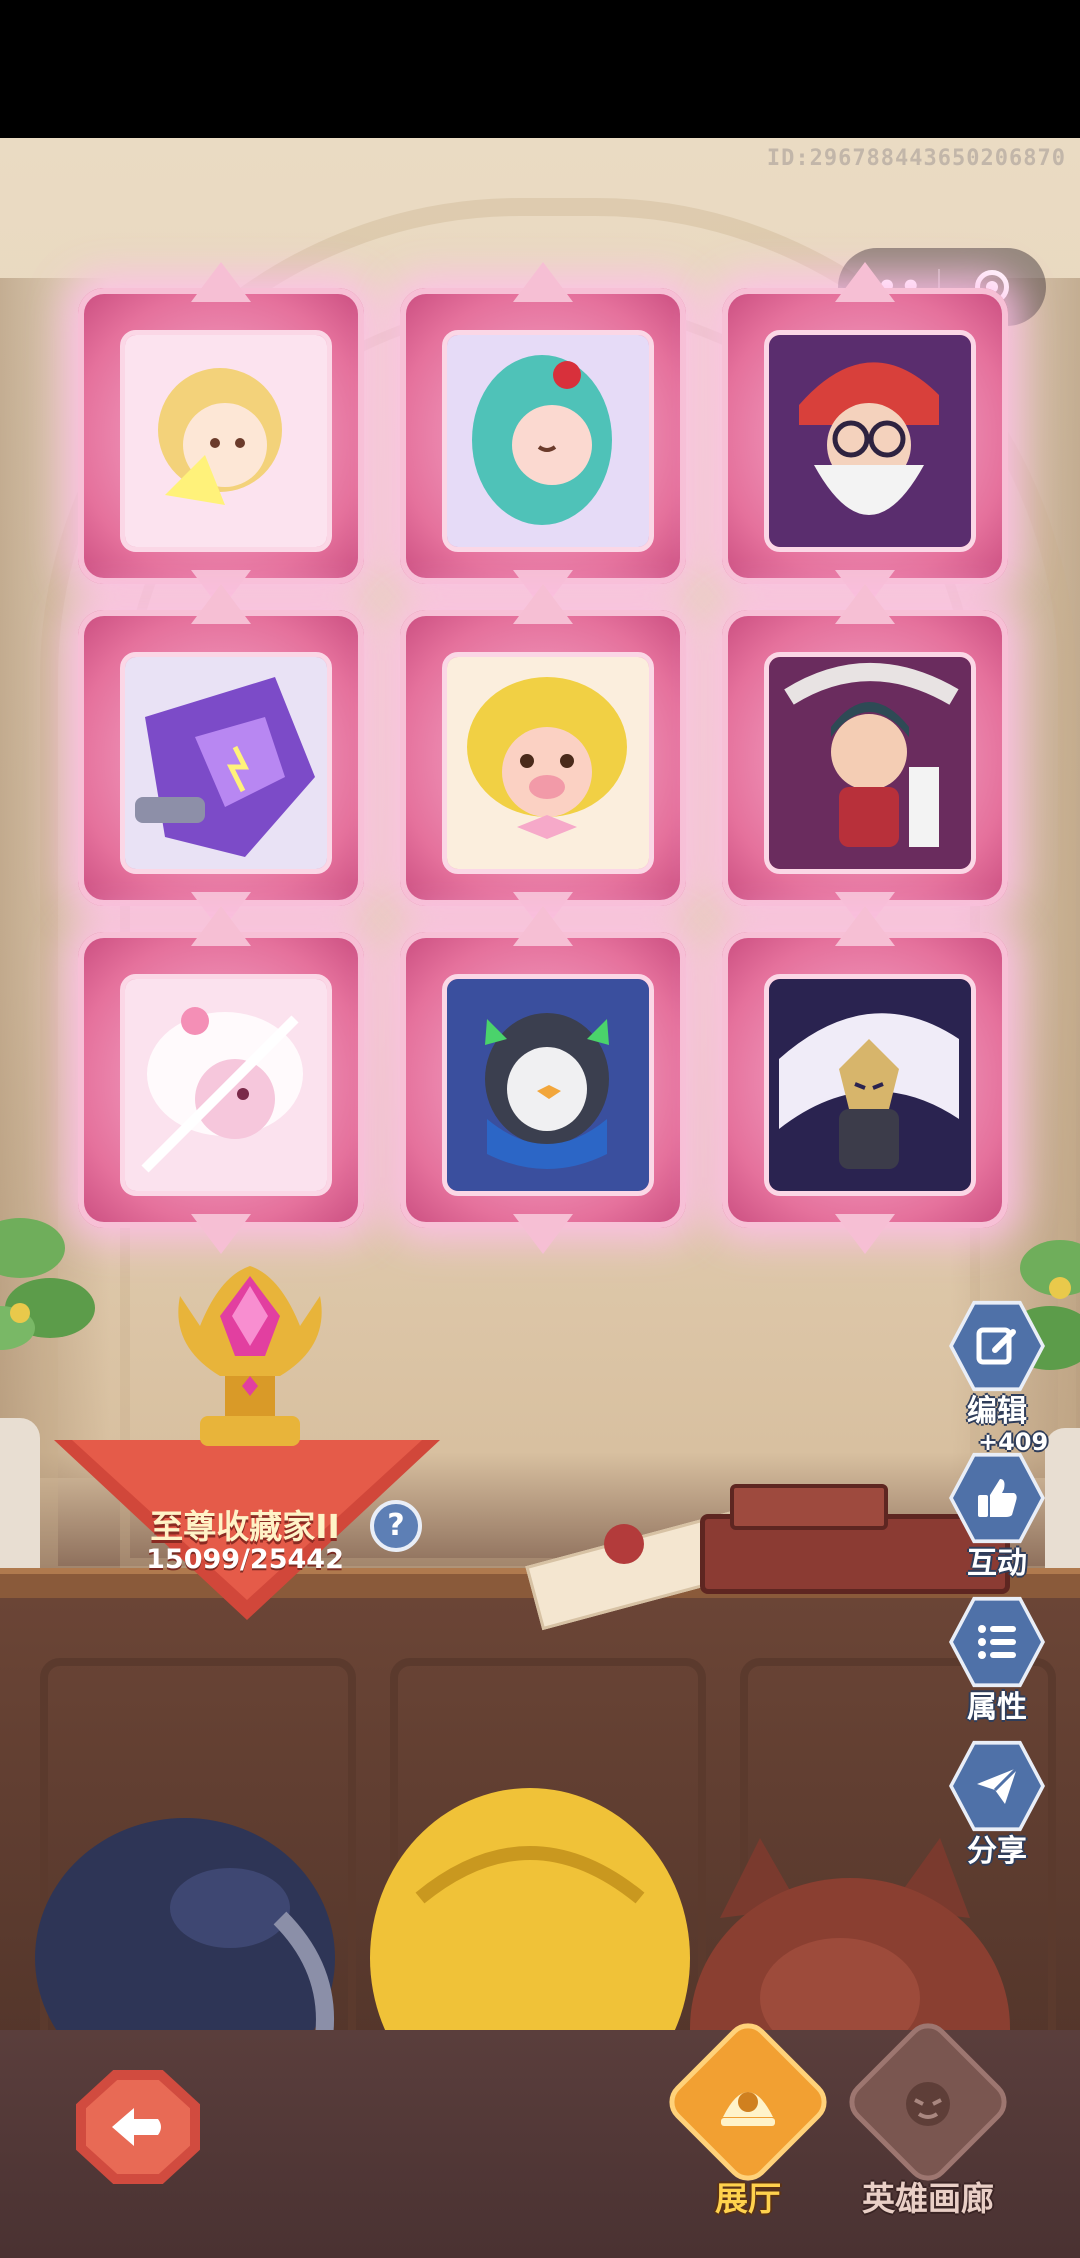  I want to click on back-button, so click(138, 2127).